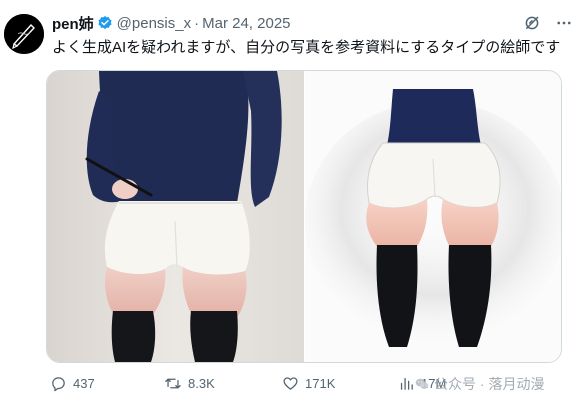 This screenshot has height=410, width=579. I want to click on views-chart-icon, so click(406, 383).